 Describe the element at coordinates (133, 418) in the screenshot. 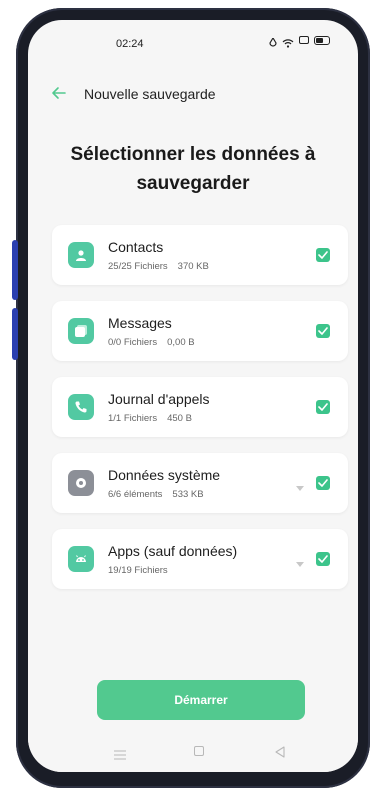

I see `item-count: 1/1 Fichiers` at that location.